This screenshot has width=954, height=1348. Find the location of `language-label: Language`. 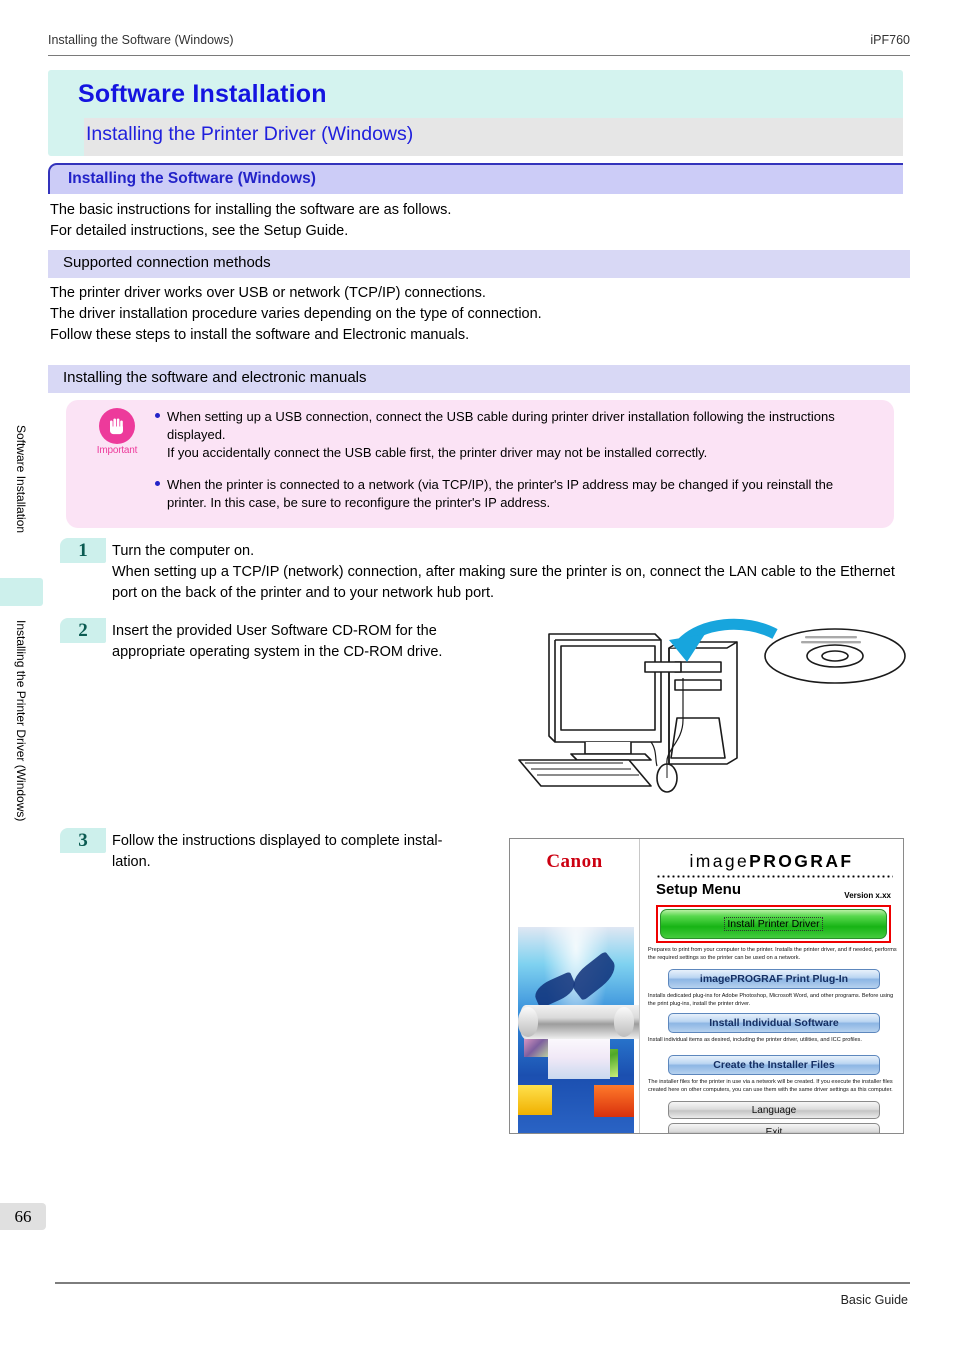

language-label: Language is located at coordinates (774, 1110).